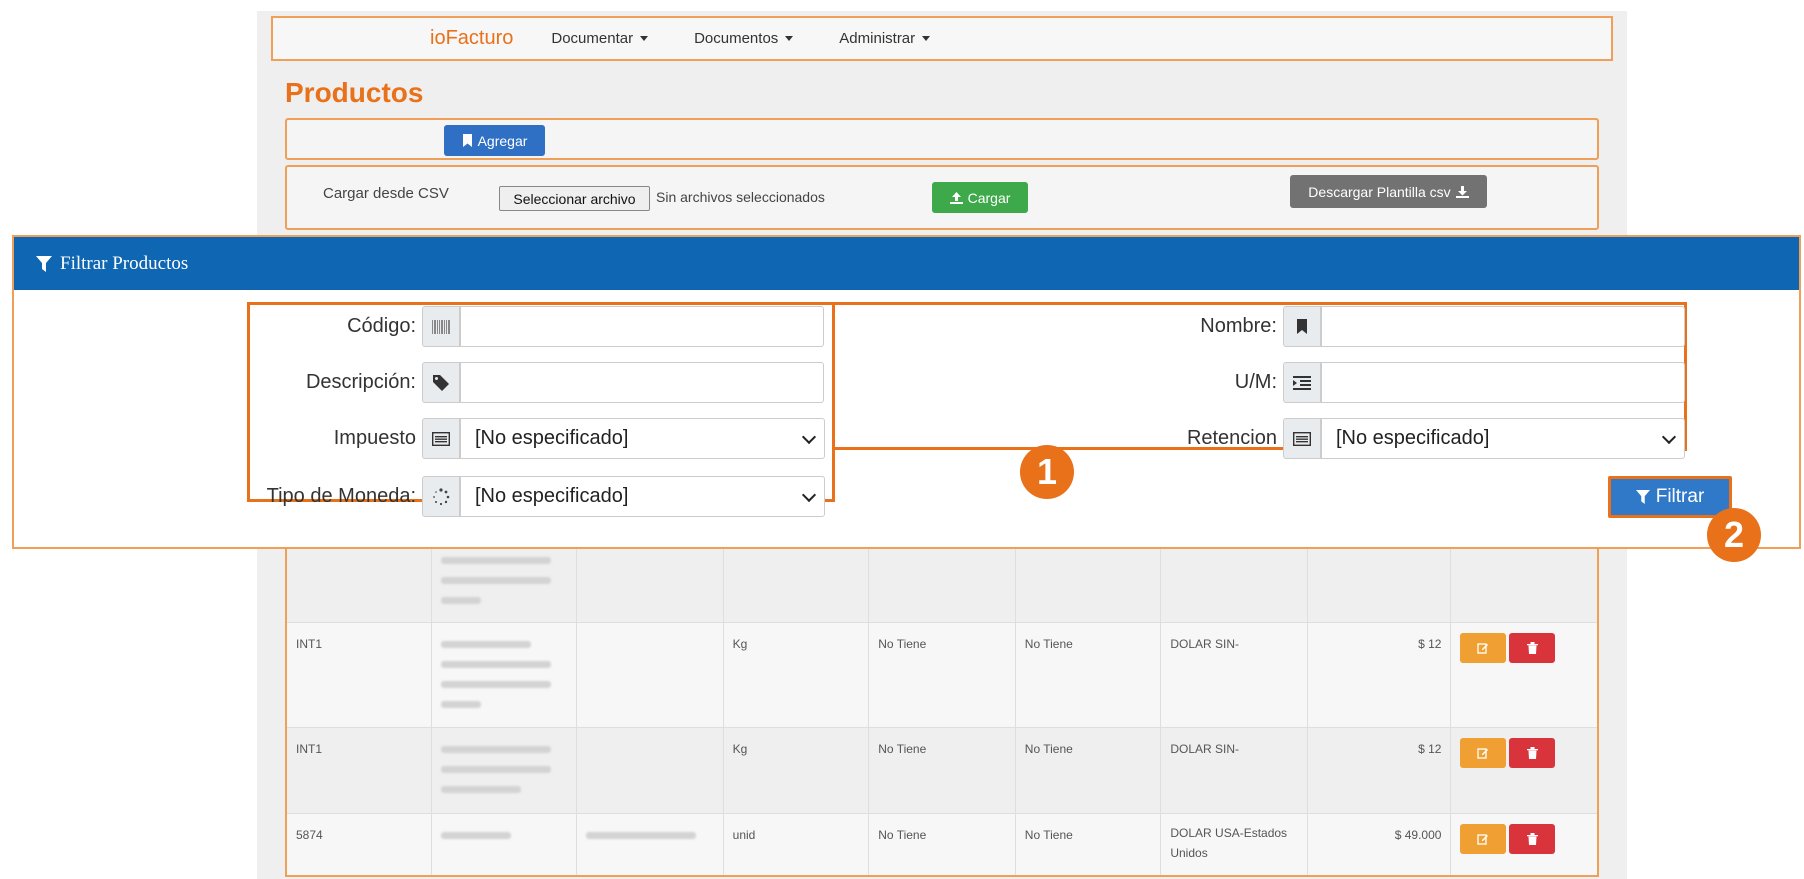 The height and width of the screenshot is (879, 1804). What do you see at coordinates (354, 92) in the screenshot?
I see `page-title: Productos` at bounding box center [354, 92].